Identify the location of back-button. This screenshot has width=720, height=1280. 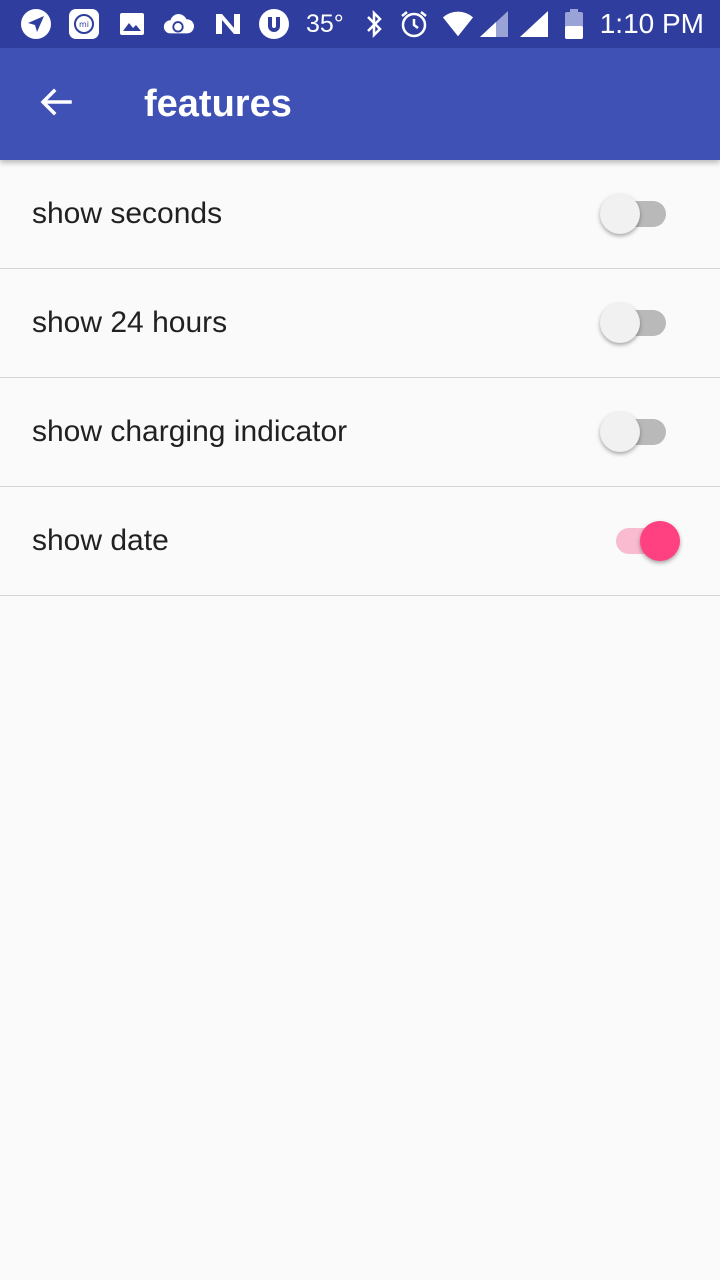
(56, 104).